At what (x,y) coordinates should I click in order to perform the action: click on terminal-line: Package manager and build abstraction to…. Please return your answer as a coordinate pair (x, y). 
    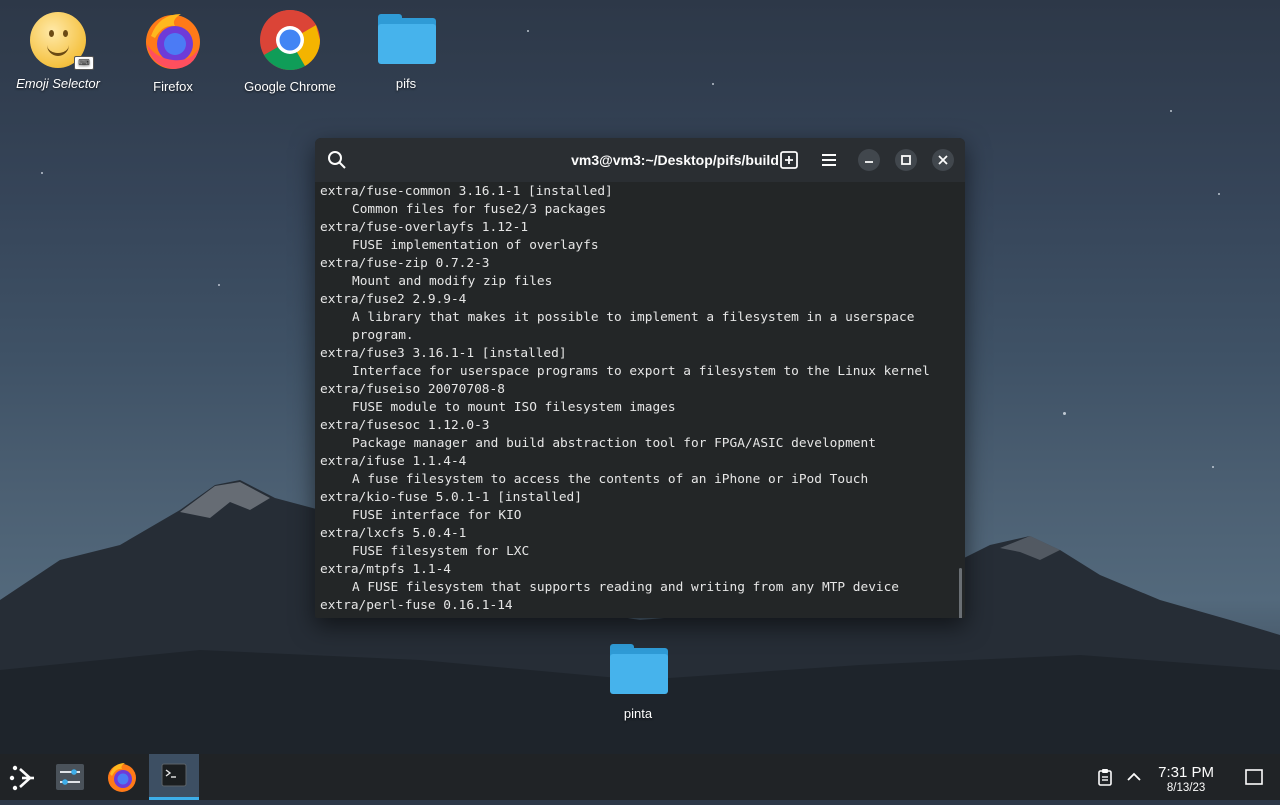
    Looking at the image, I should click on (614, 443).